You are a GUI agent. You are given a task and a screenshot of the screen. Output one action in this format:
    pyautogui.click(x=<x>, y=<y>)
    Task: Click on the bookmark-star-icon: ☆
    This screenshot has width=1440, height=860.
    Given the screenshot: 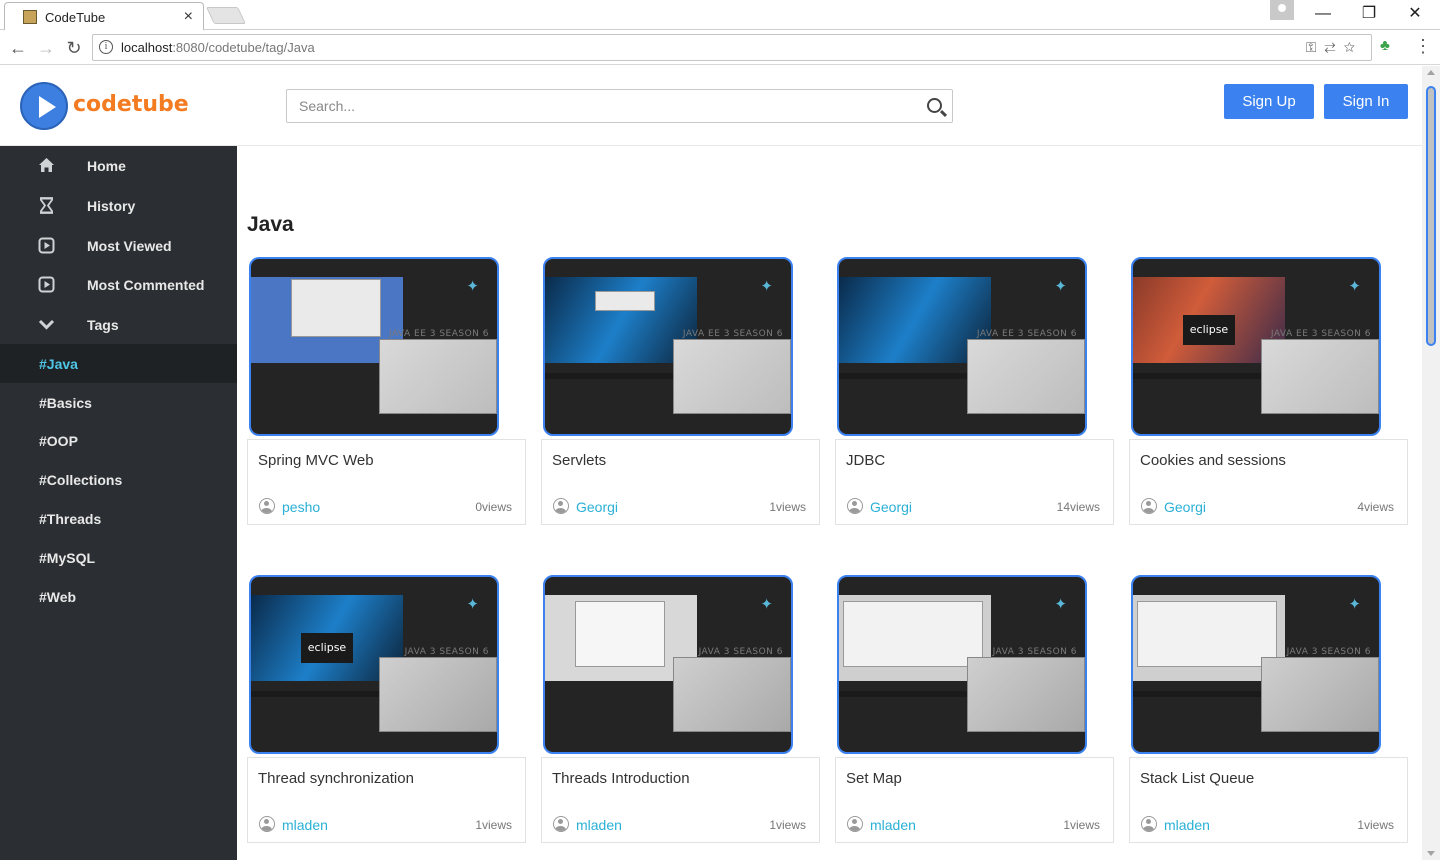 What is the action you would take?
    pyautogui.click(x=1353, y=47)
    